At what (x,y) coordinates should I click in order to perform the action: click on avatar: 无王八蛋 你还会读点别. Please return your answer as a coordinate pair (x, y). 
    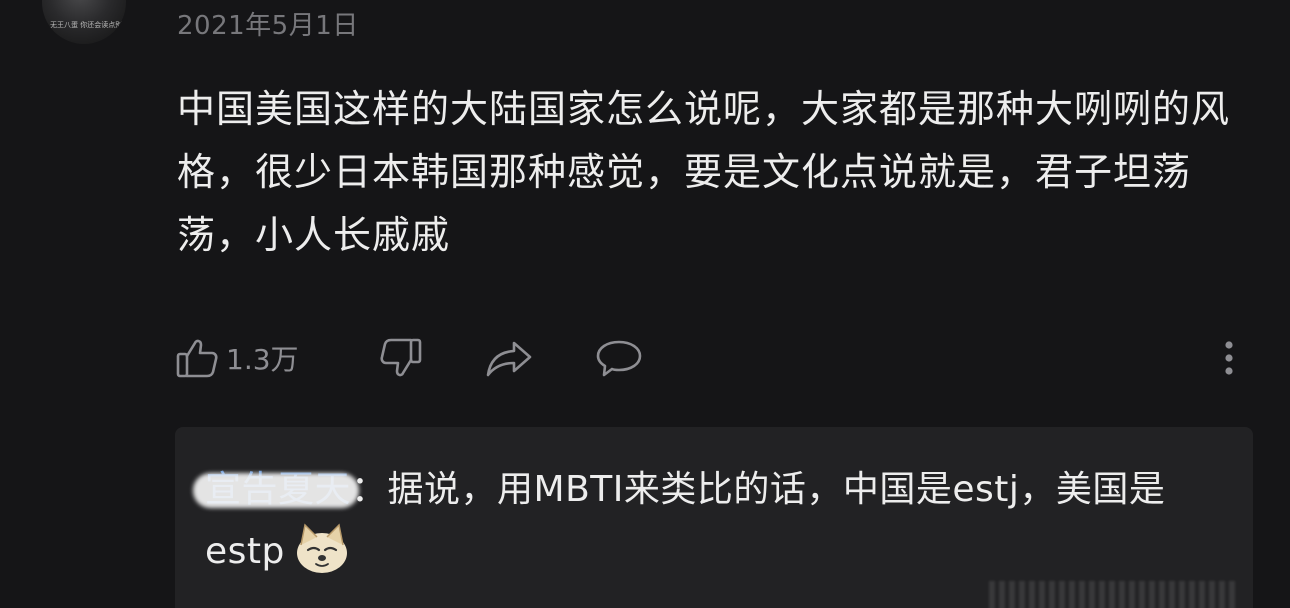
    Looking at the image, I should click on (84, 22).